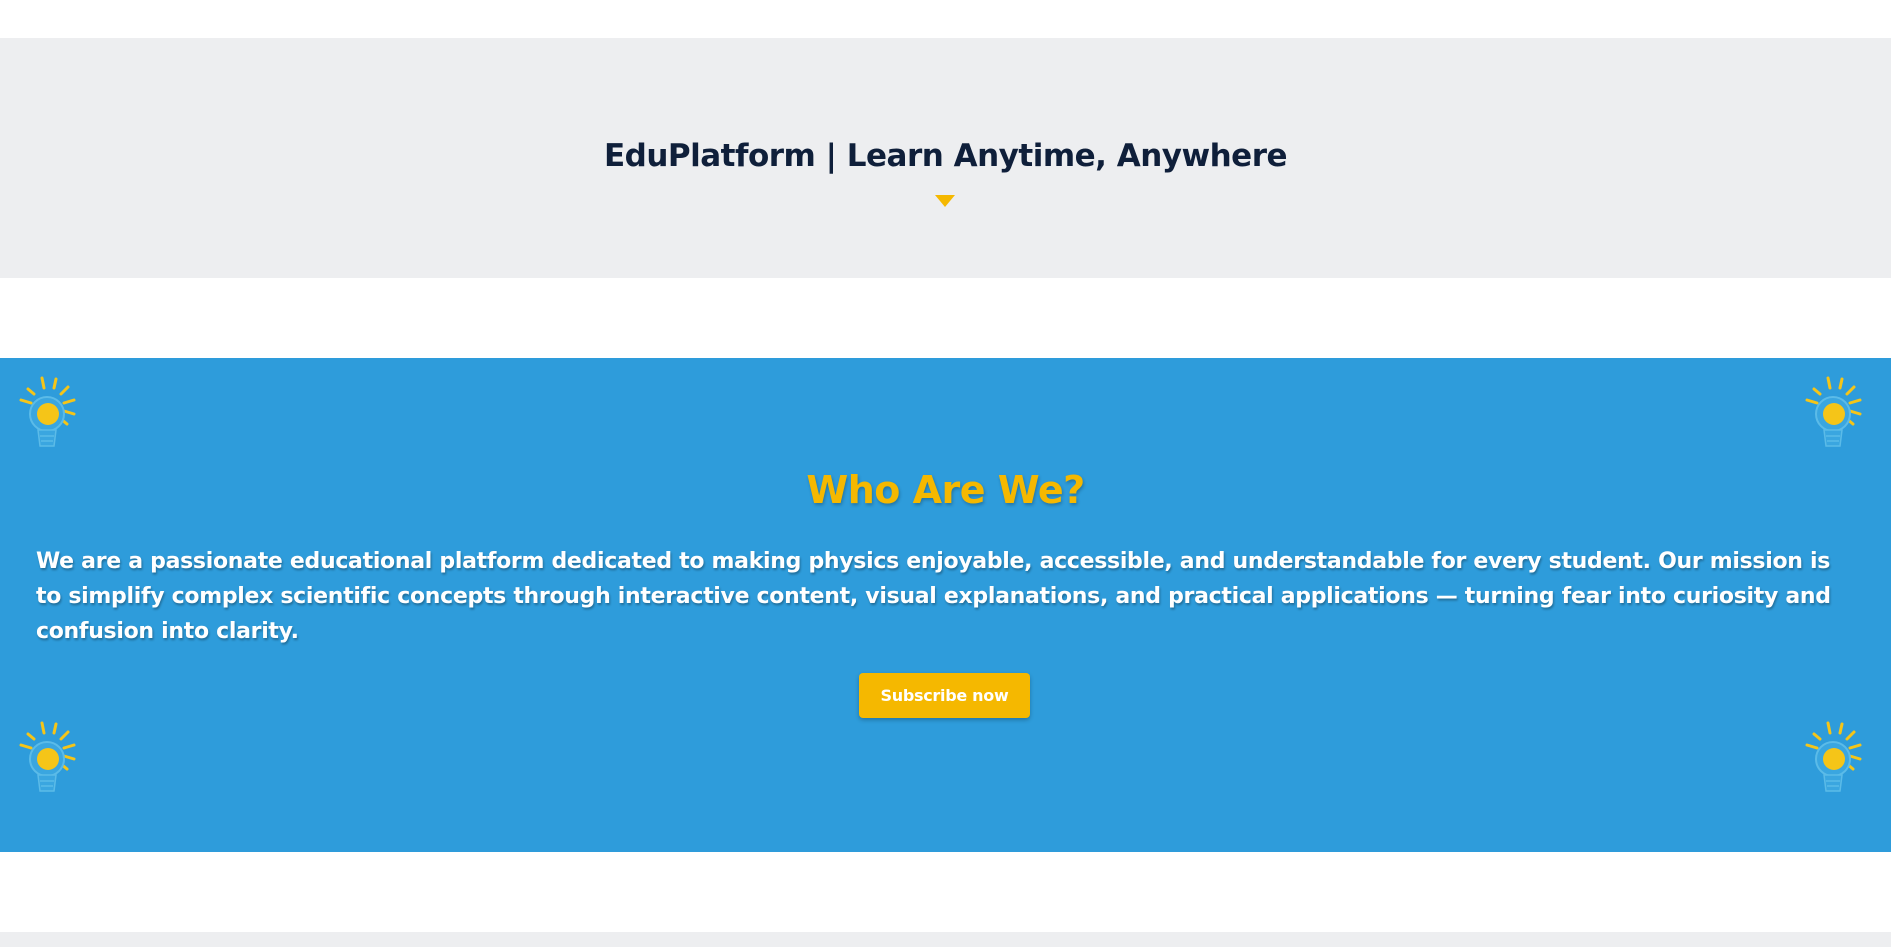 The width and height of the screenshot is (1891, 947). Describe the element at coordinates (945, 156) in the screenshot. I see `page-title: EduPlatform | Learn Anytime, Anywhere` at that location.